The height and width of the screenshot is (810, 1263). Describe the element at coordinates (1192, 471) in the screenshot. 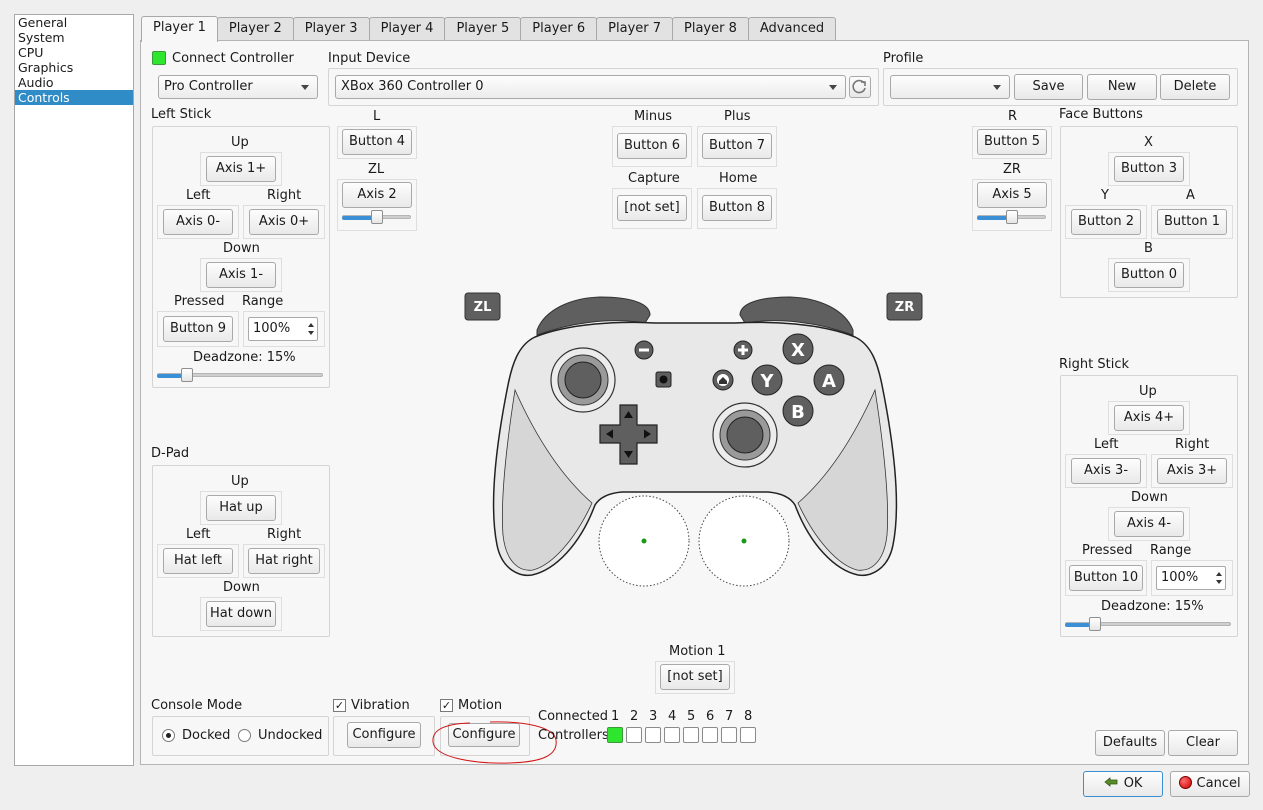

I see `right-stick-right-button: Axis 3+` at that location.